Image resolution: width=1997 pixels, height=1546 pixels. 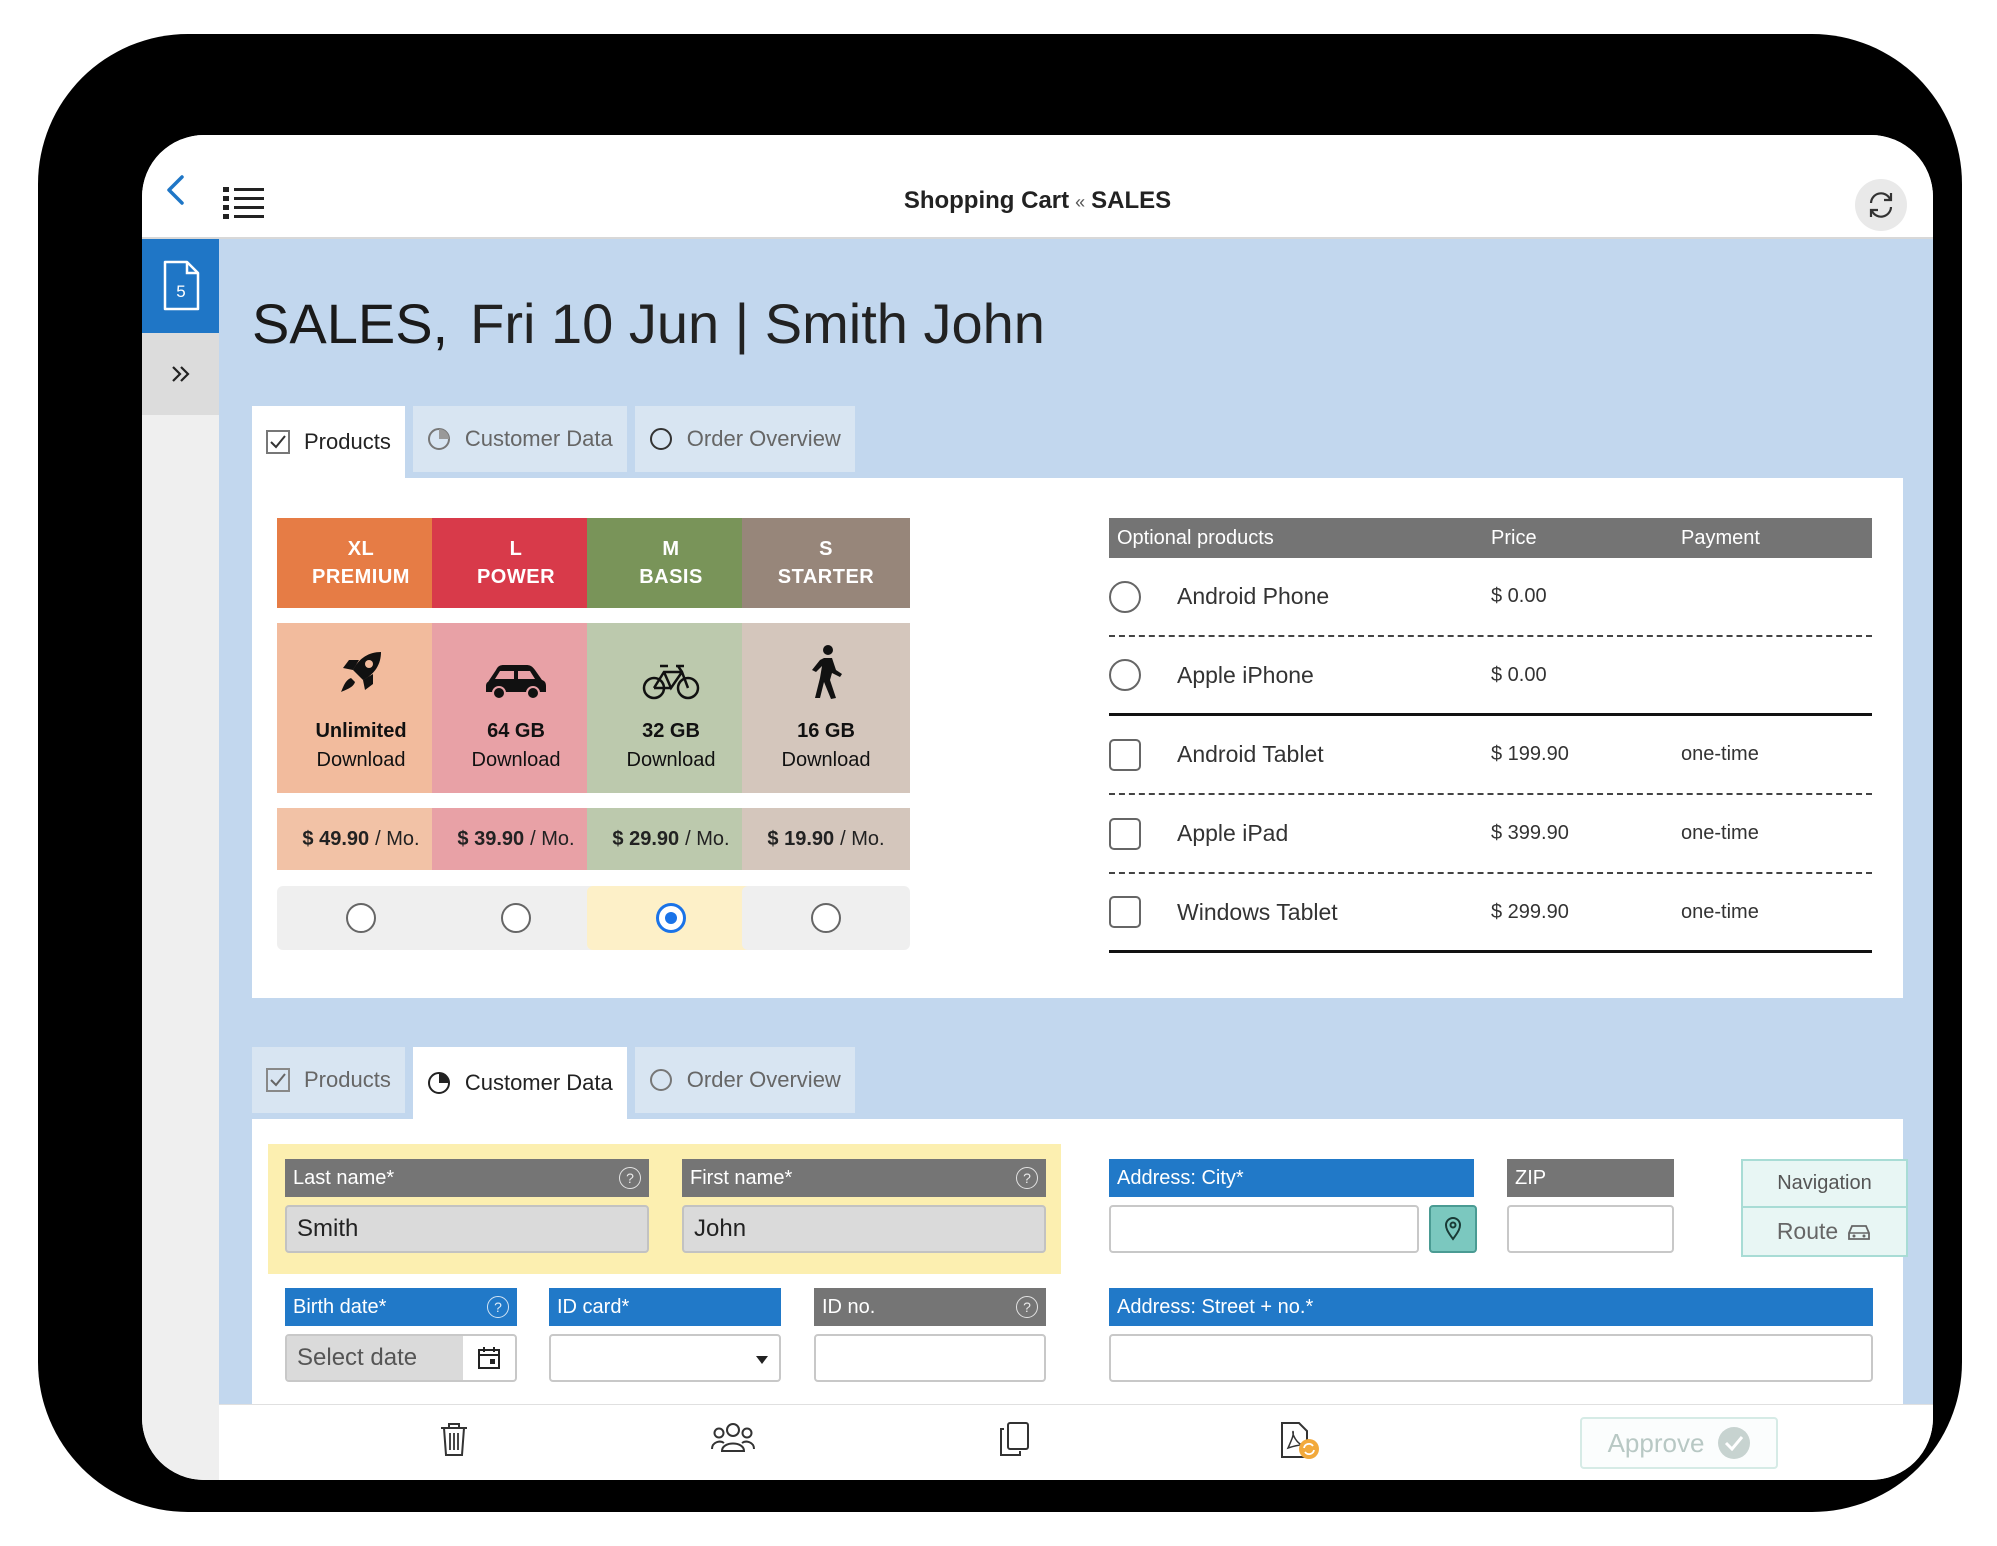 What do you see at coordinates (1490, 597) in the screenshot?
I see `optional-product-row: Android Phone $ 0.00` at bounding box center [1490, 597].